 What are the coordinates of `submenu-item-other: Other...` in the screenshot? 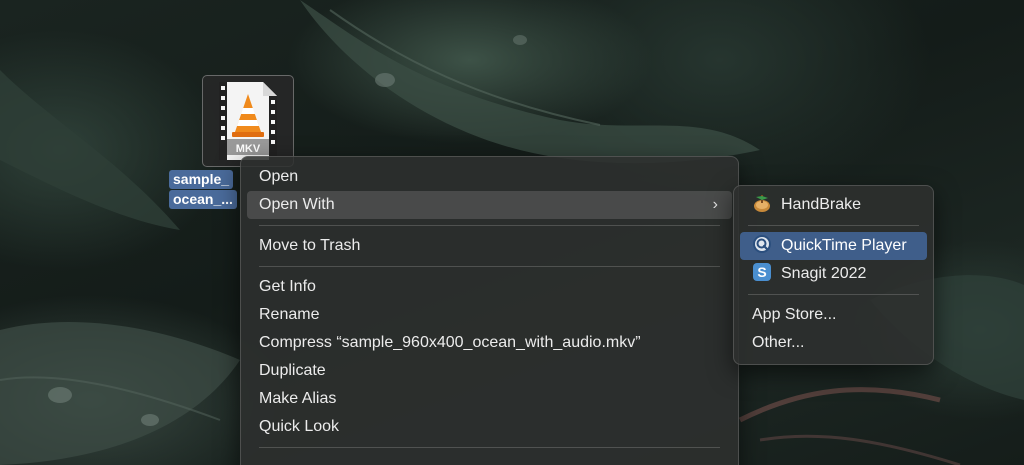 It's located at (833, 343).